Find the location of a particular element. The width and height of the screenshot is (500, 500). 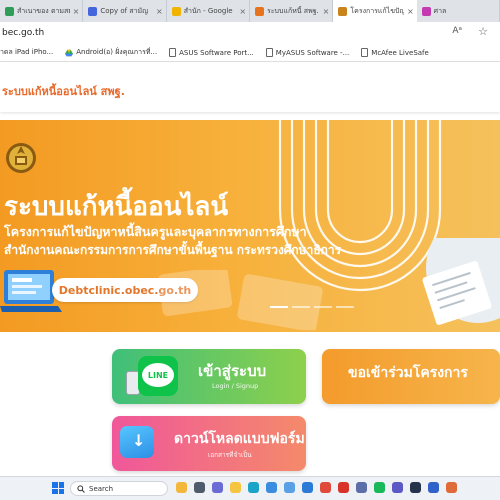

download-label: ดาวน์โหลดแบบฟอร์ม is located at coordinates (239, 439).